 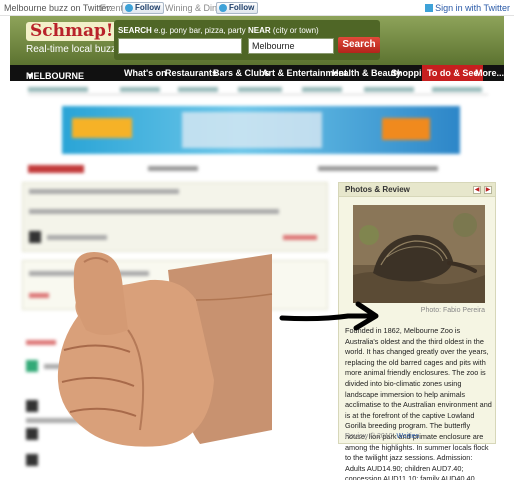 What do you see at coordinates (182, 30) in the screenshot?
I see `search-label: SEARCH e.g. pony bar, pizza, party` at bounding box center [182, 30].